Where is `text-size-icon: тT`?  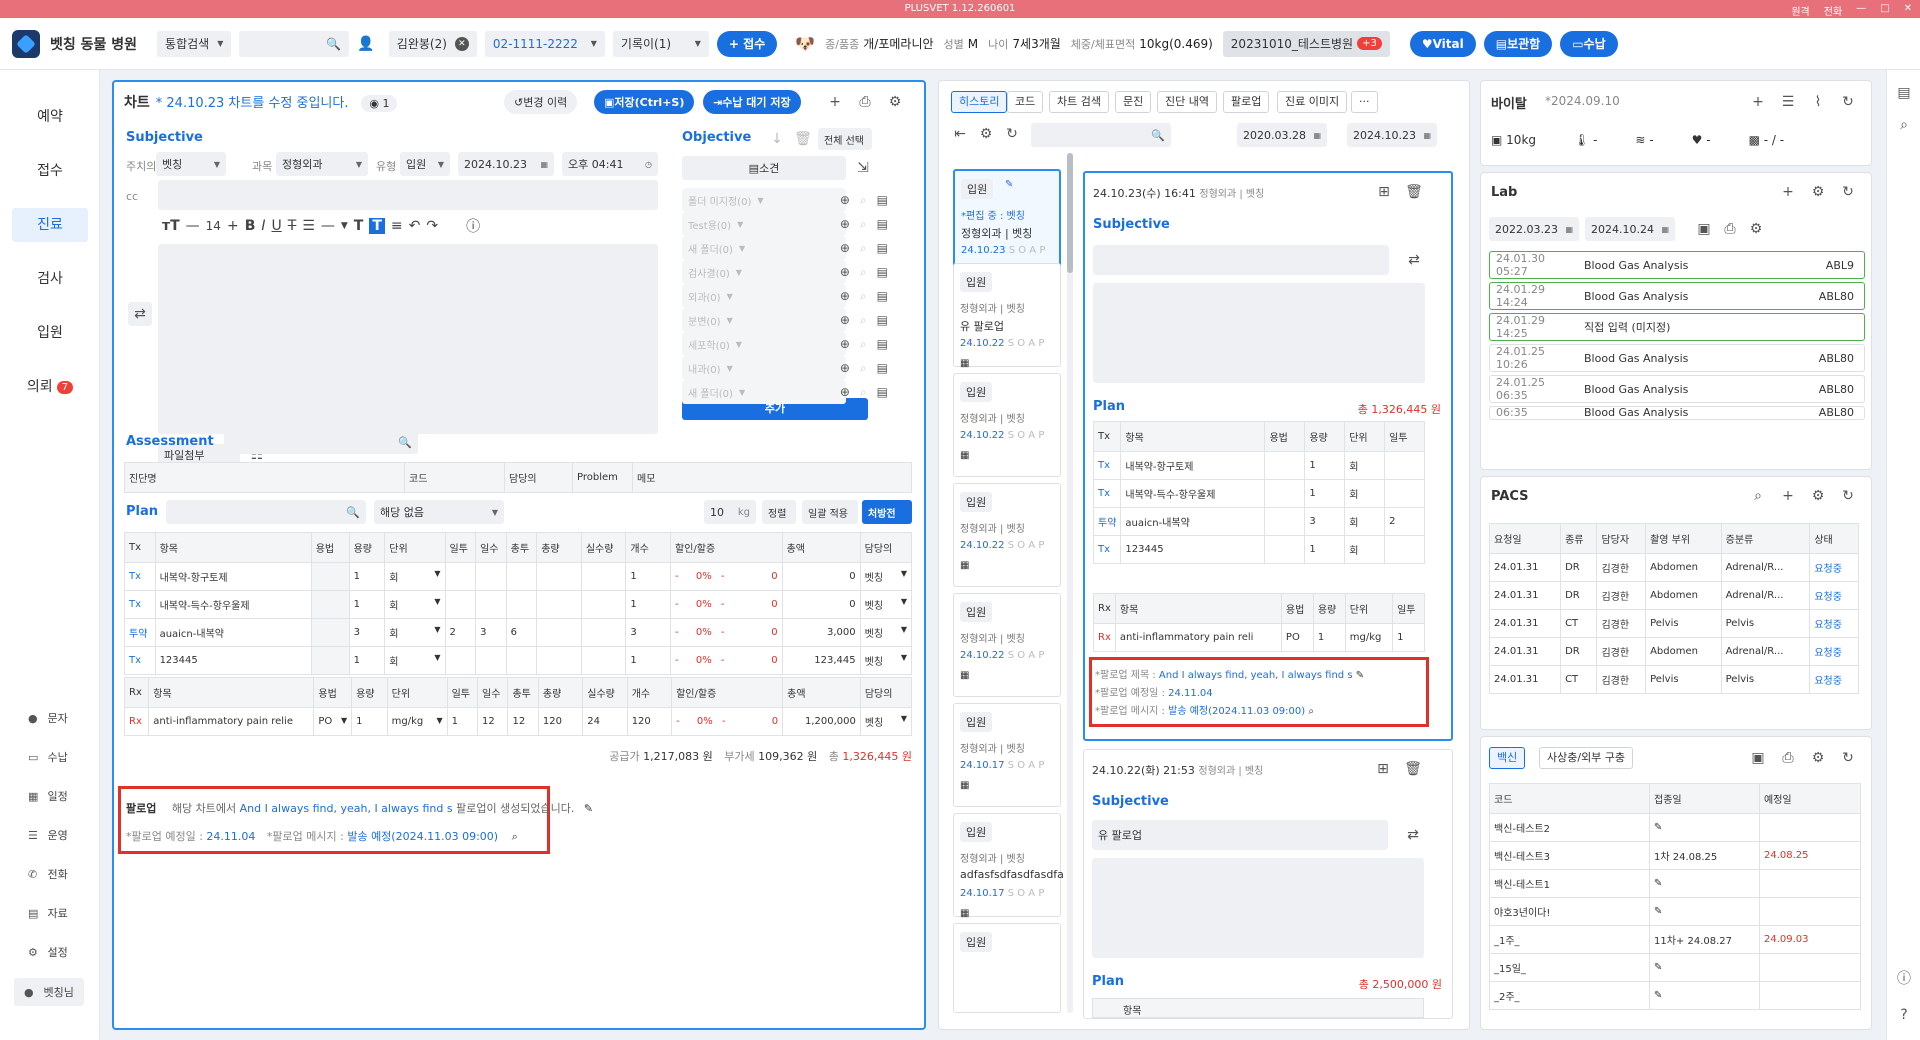 text-size-icon: тT is located at coordinates (171, 226).